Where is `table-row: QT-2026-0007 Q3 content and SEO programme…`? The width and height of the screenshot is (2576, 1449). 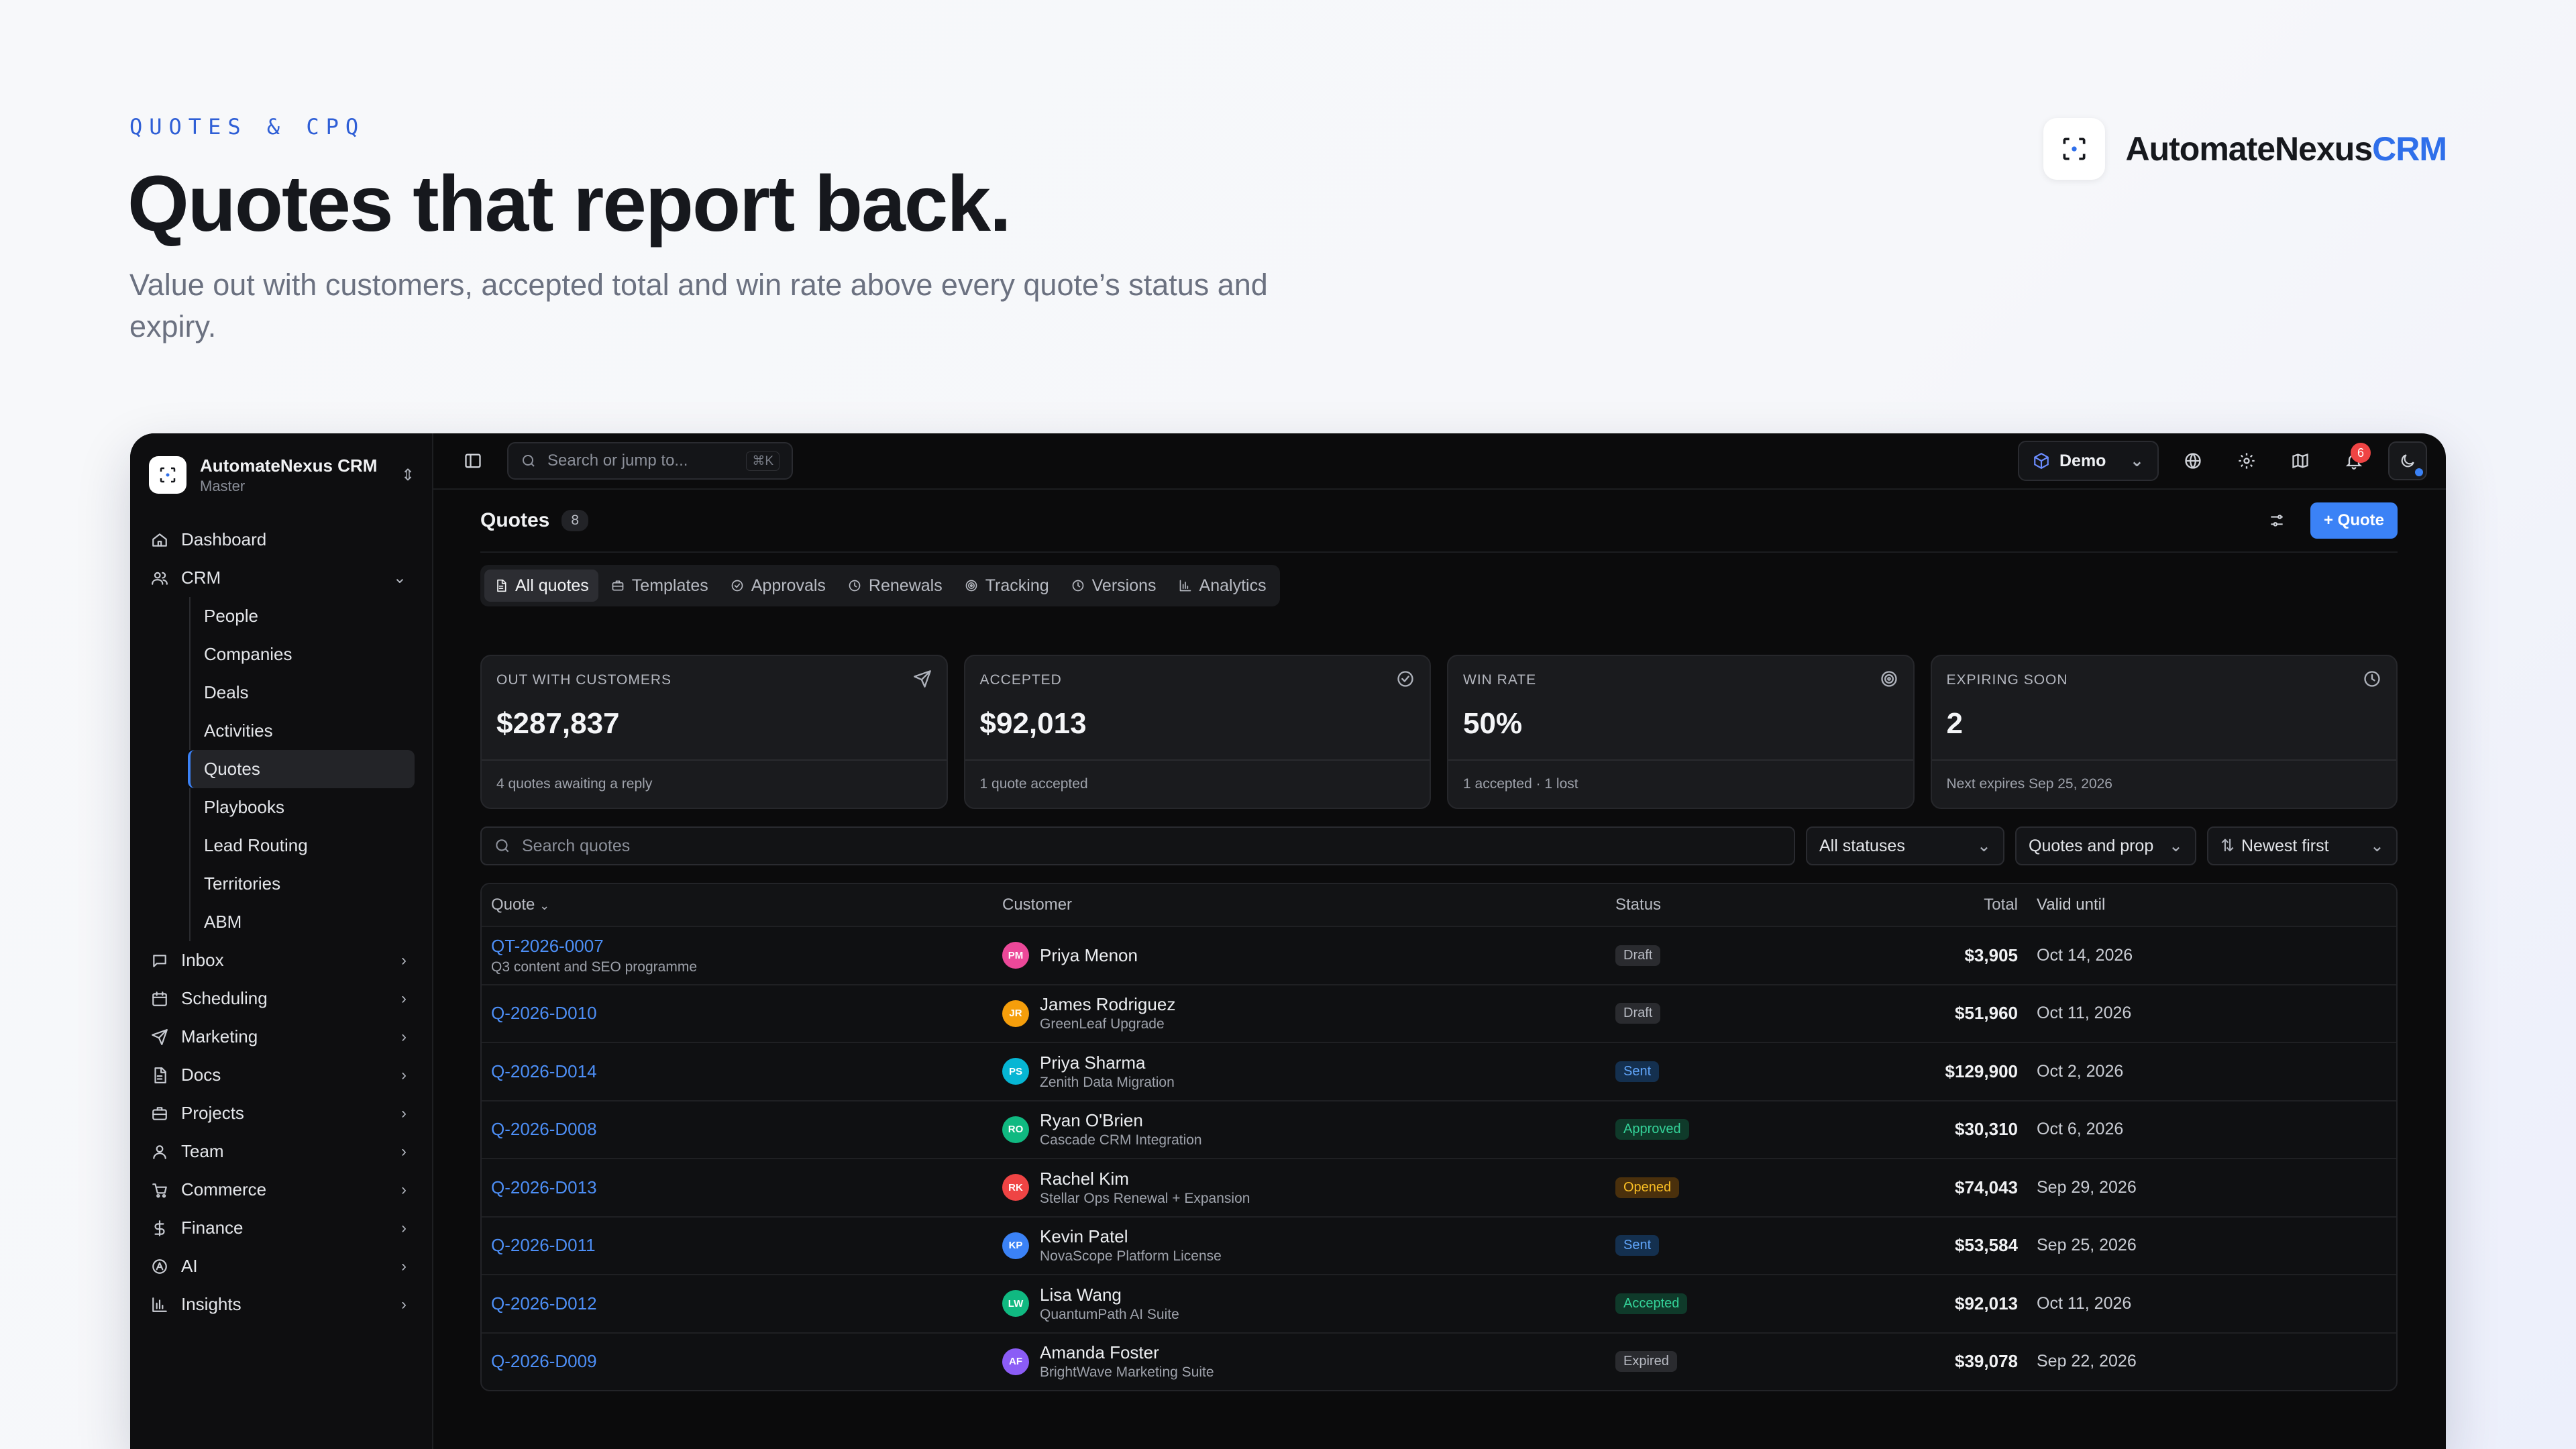 table-row: QT-2026-0007 Q3 content and SEO programme… is located at coordinates (1439, 955).